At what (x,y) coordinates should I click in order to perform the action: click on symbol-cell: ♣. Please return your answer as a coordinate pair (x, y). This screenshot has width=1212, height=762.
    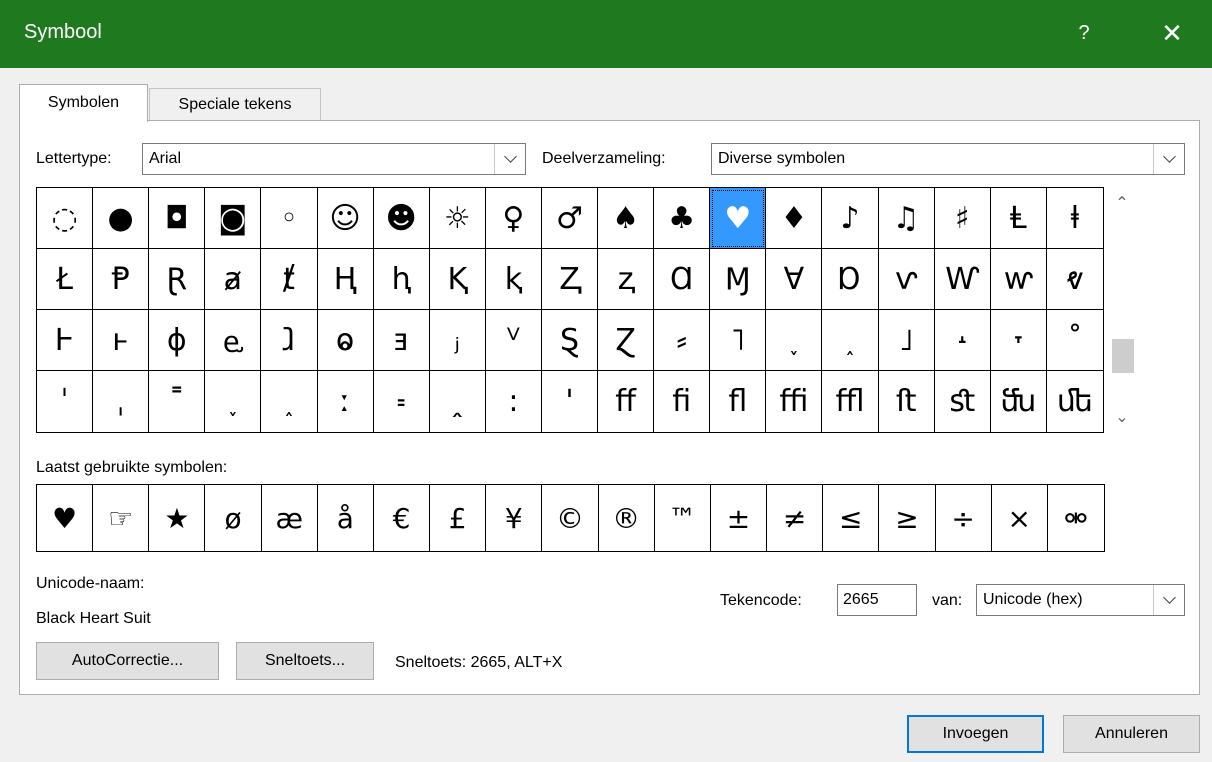
    Looking at the image, I should click on (682, 218).